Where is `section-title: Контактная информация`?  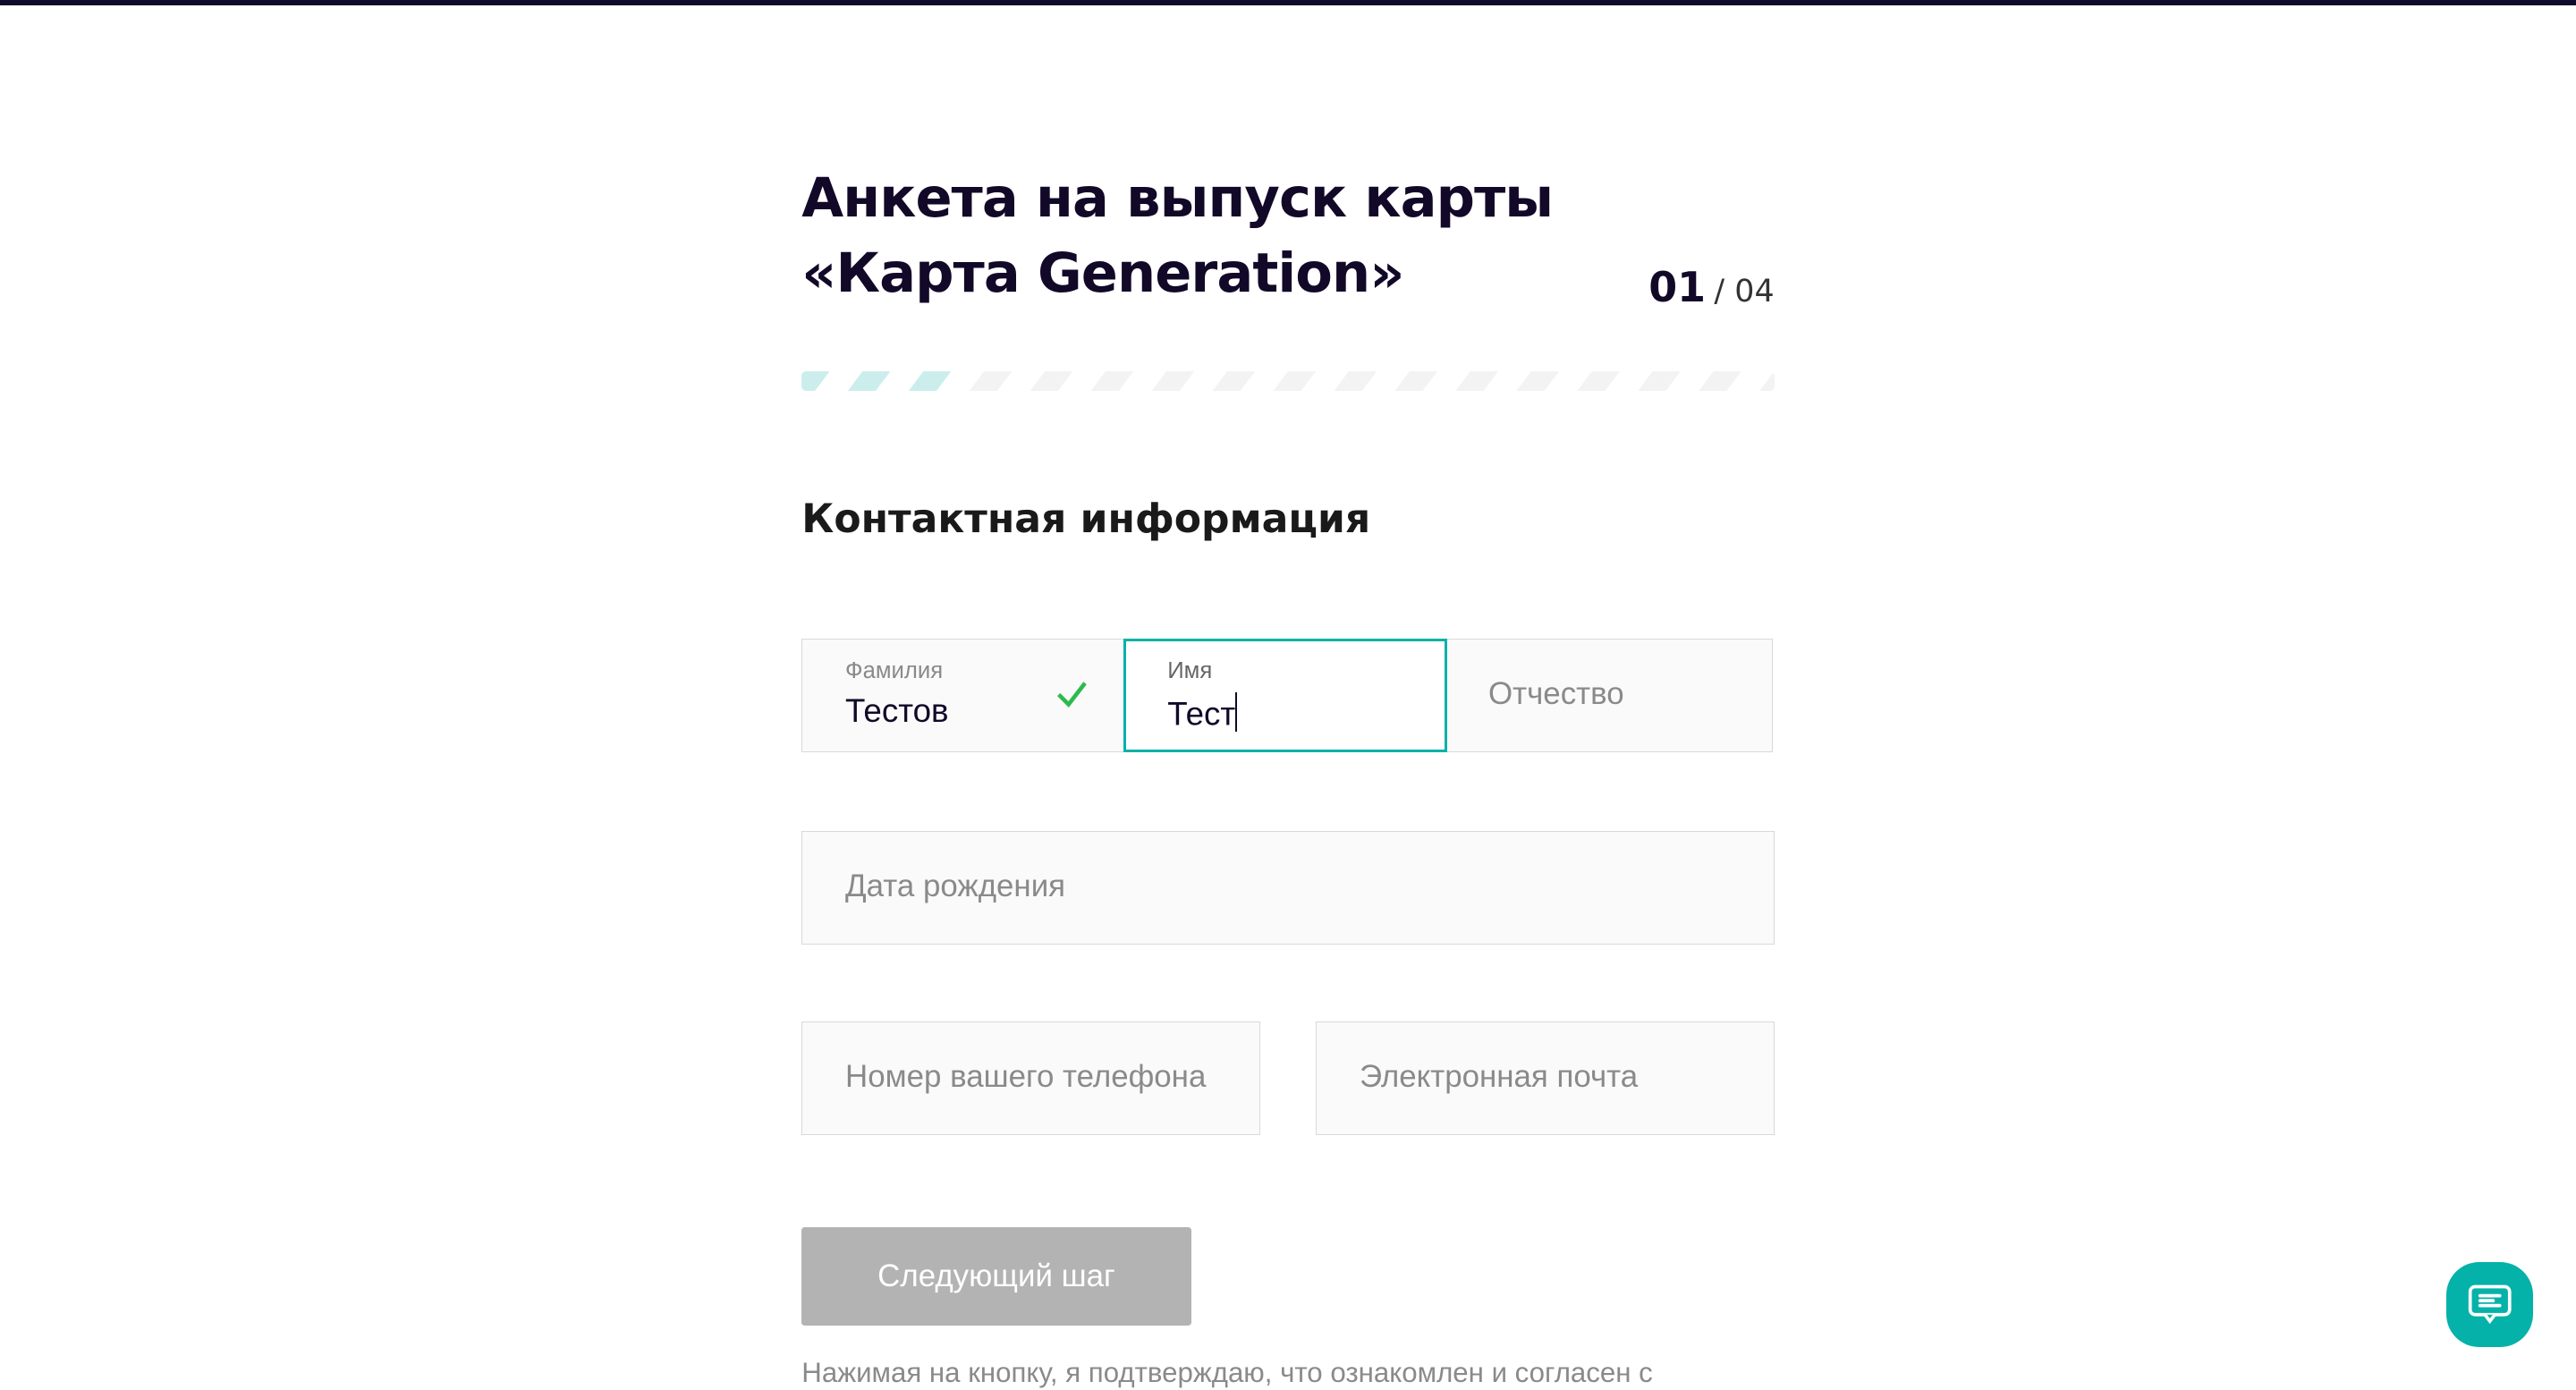 section-title: Контактная информация is located at coordinates (1086, 519).